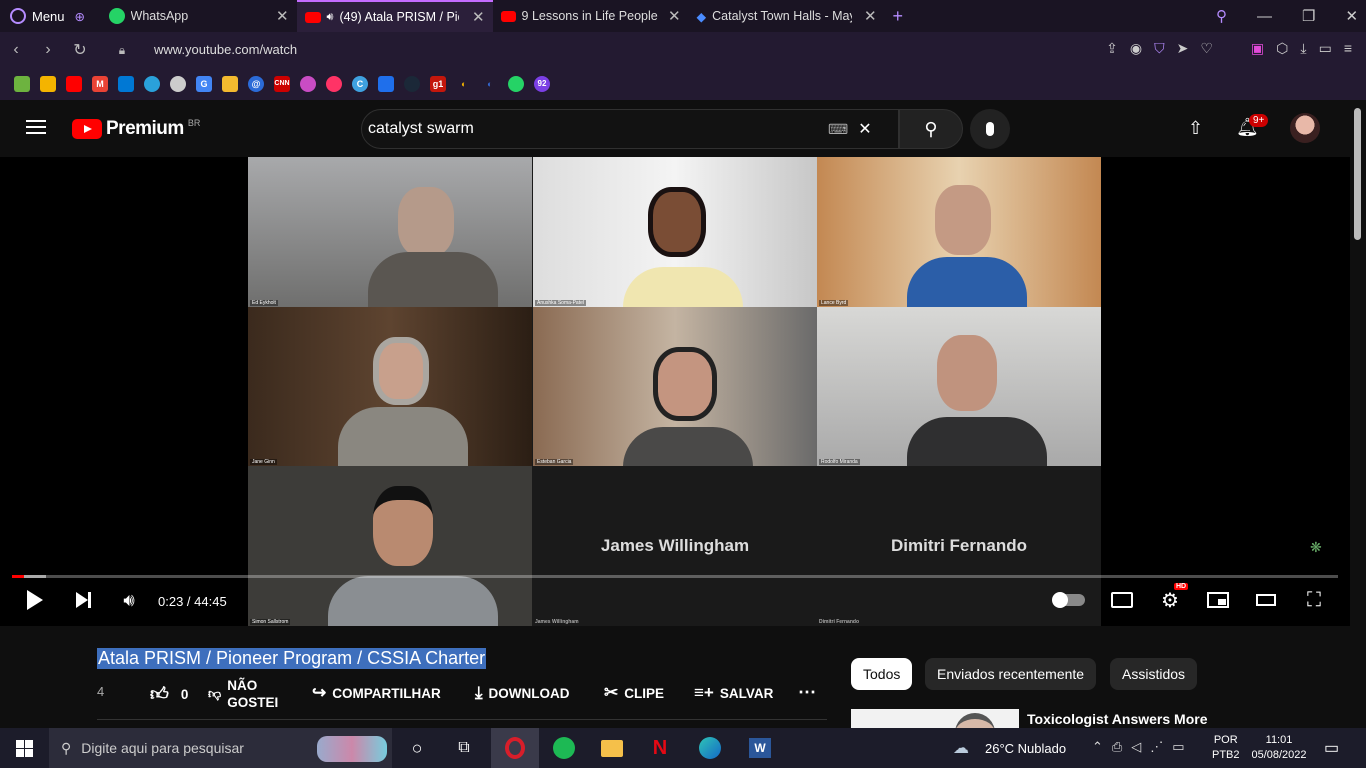  I want to click on next-video-button, so click(83, 600).